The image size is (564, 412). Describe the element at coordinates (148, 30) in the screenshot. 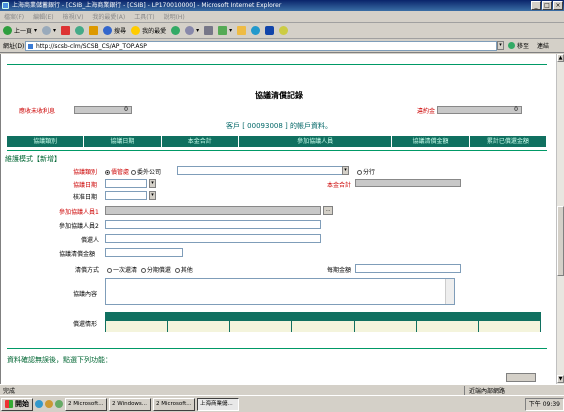

I see `favorites-button: 我的最愛` at that location.